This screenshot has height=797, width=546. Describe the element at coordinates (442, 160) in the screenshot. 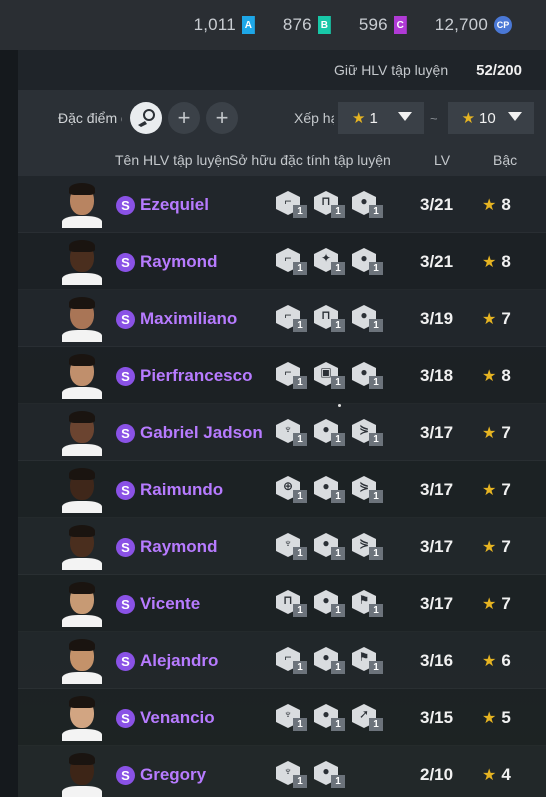

I see `column-header-lv: LV` at that location.